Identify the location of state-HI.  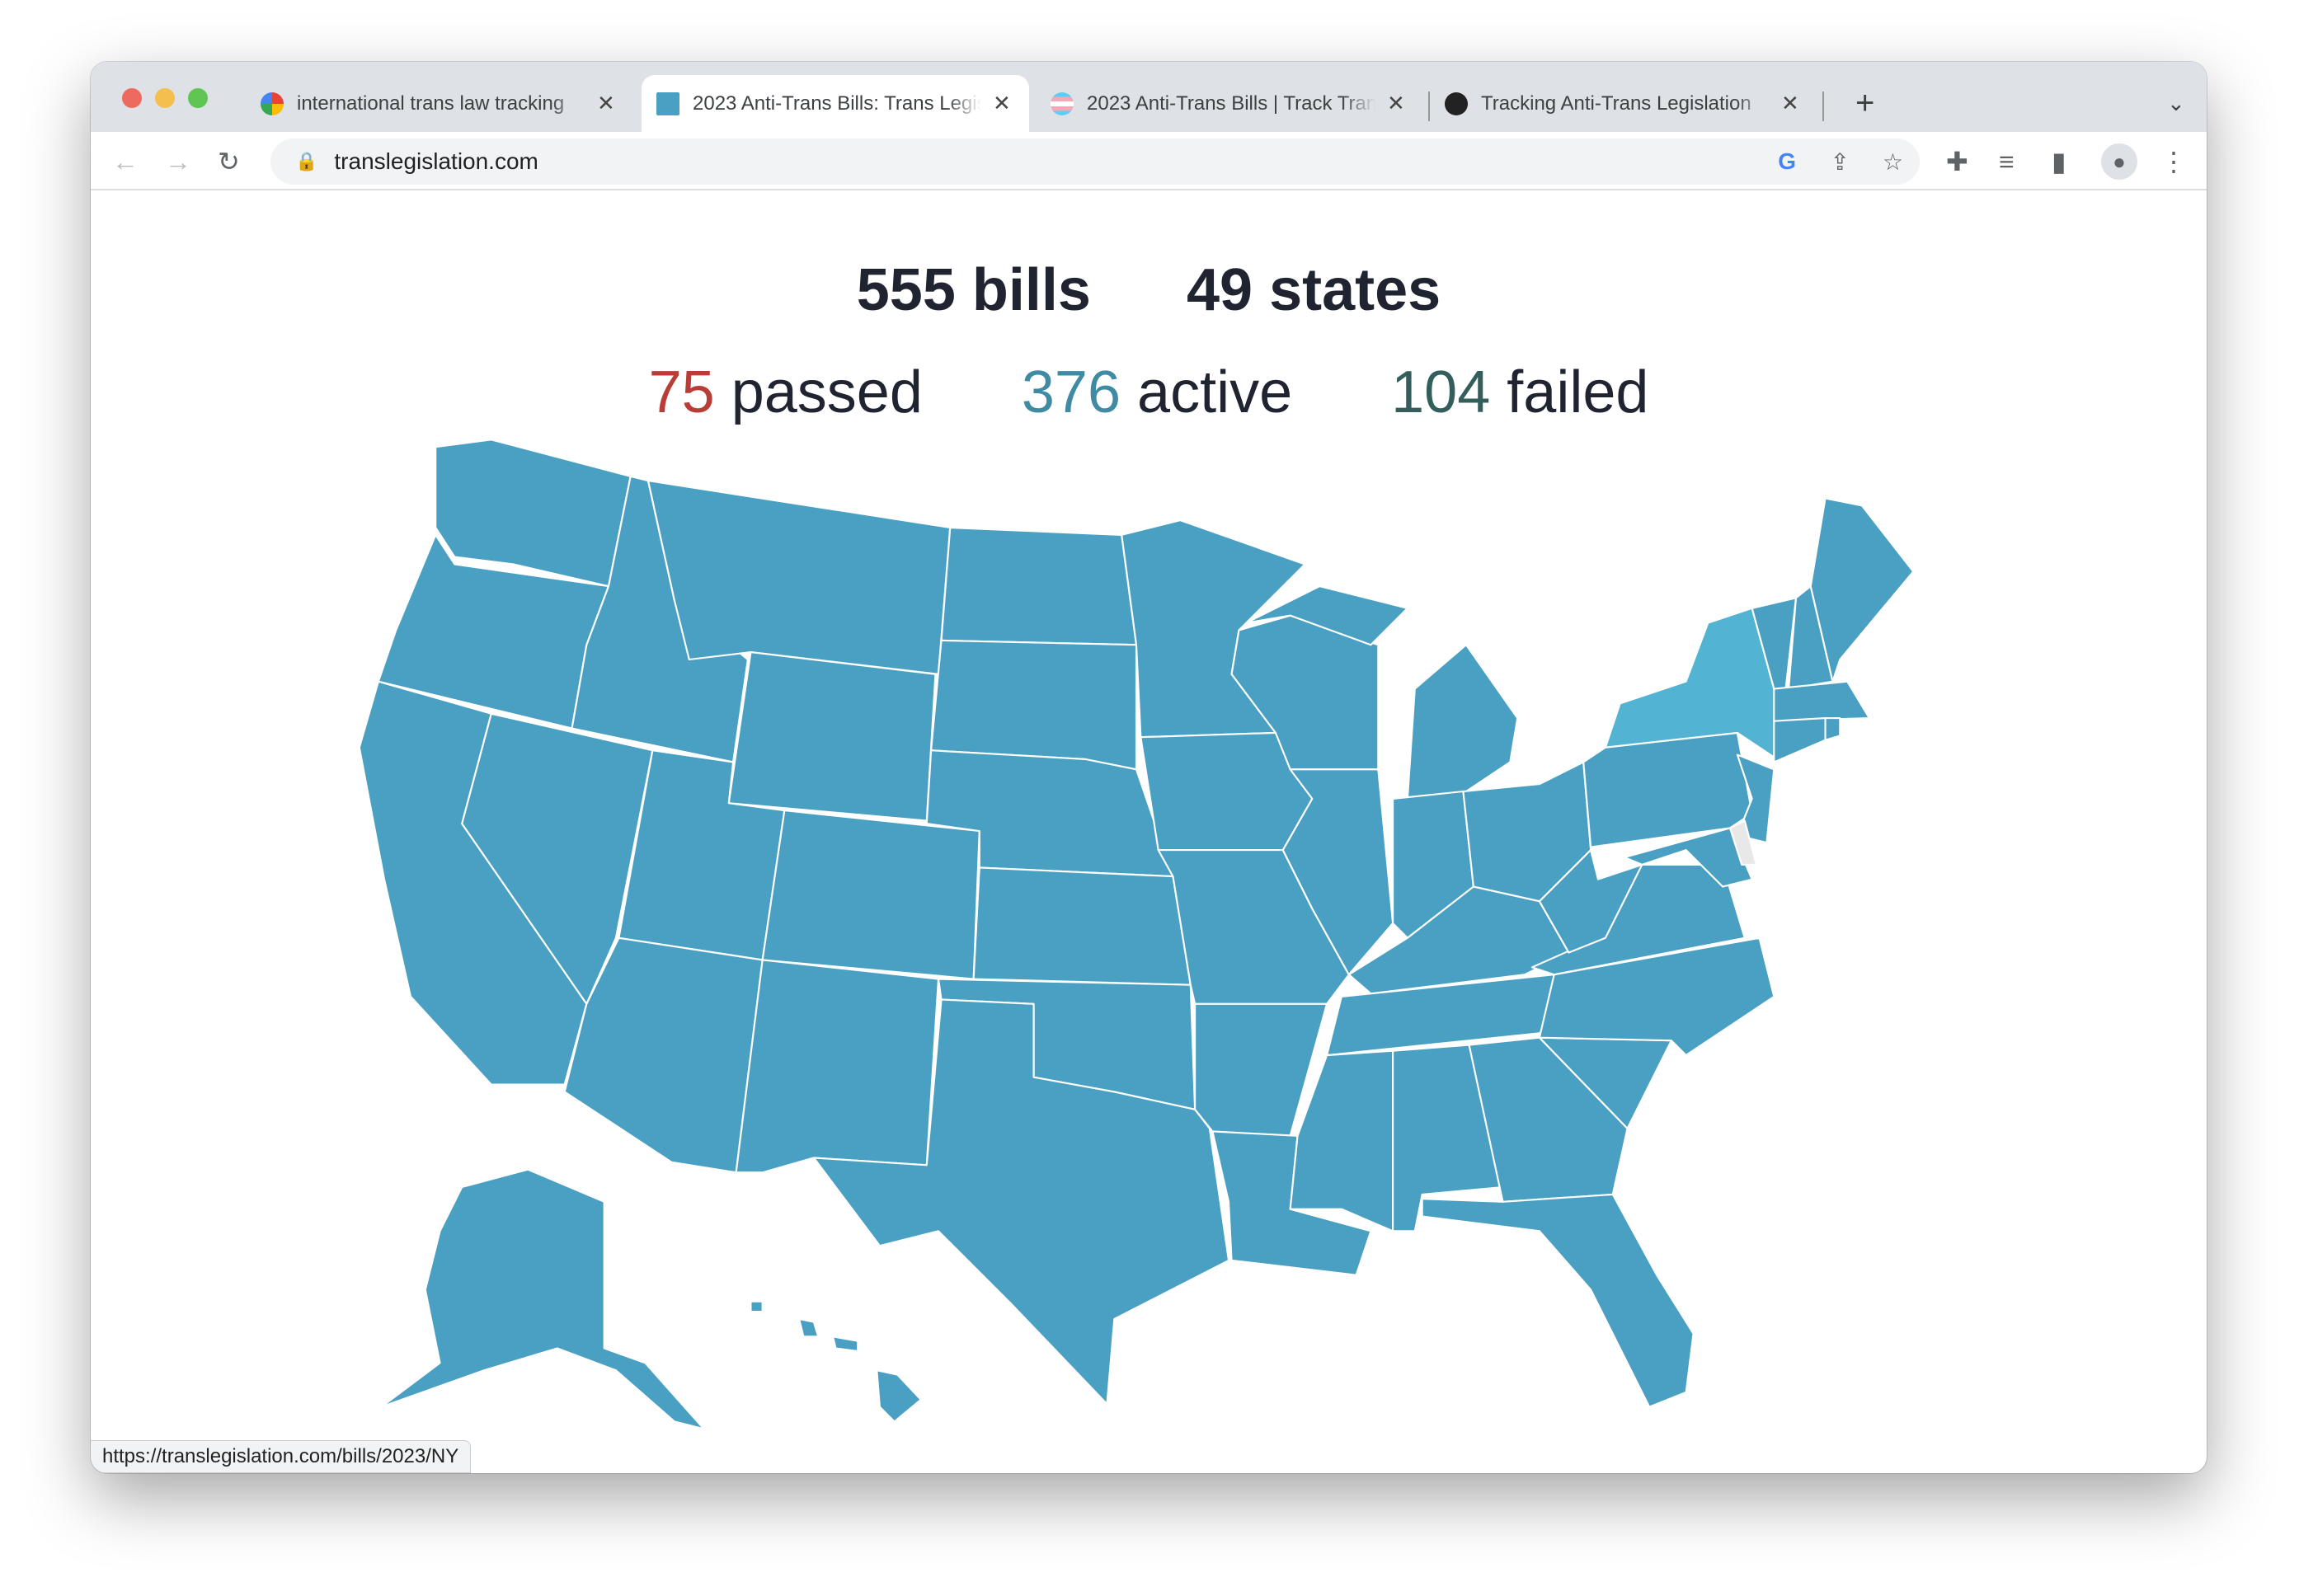
(899, 1396).